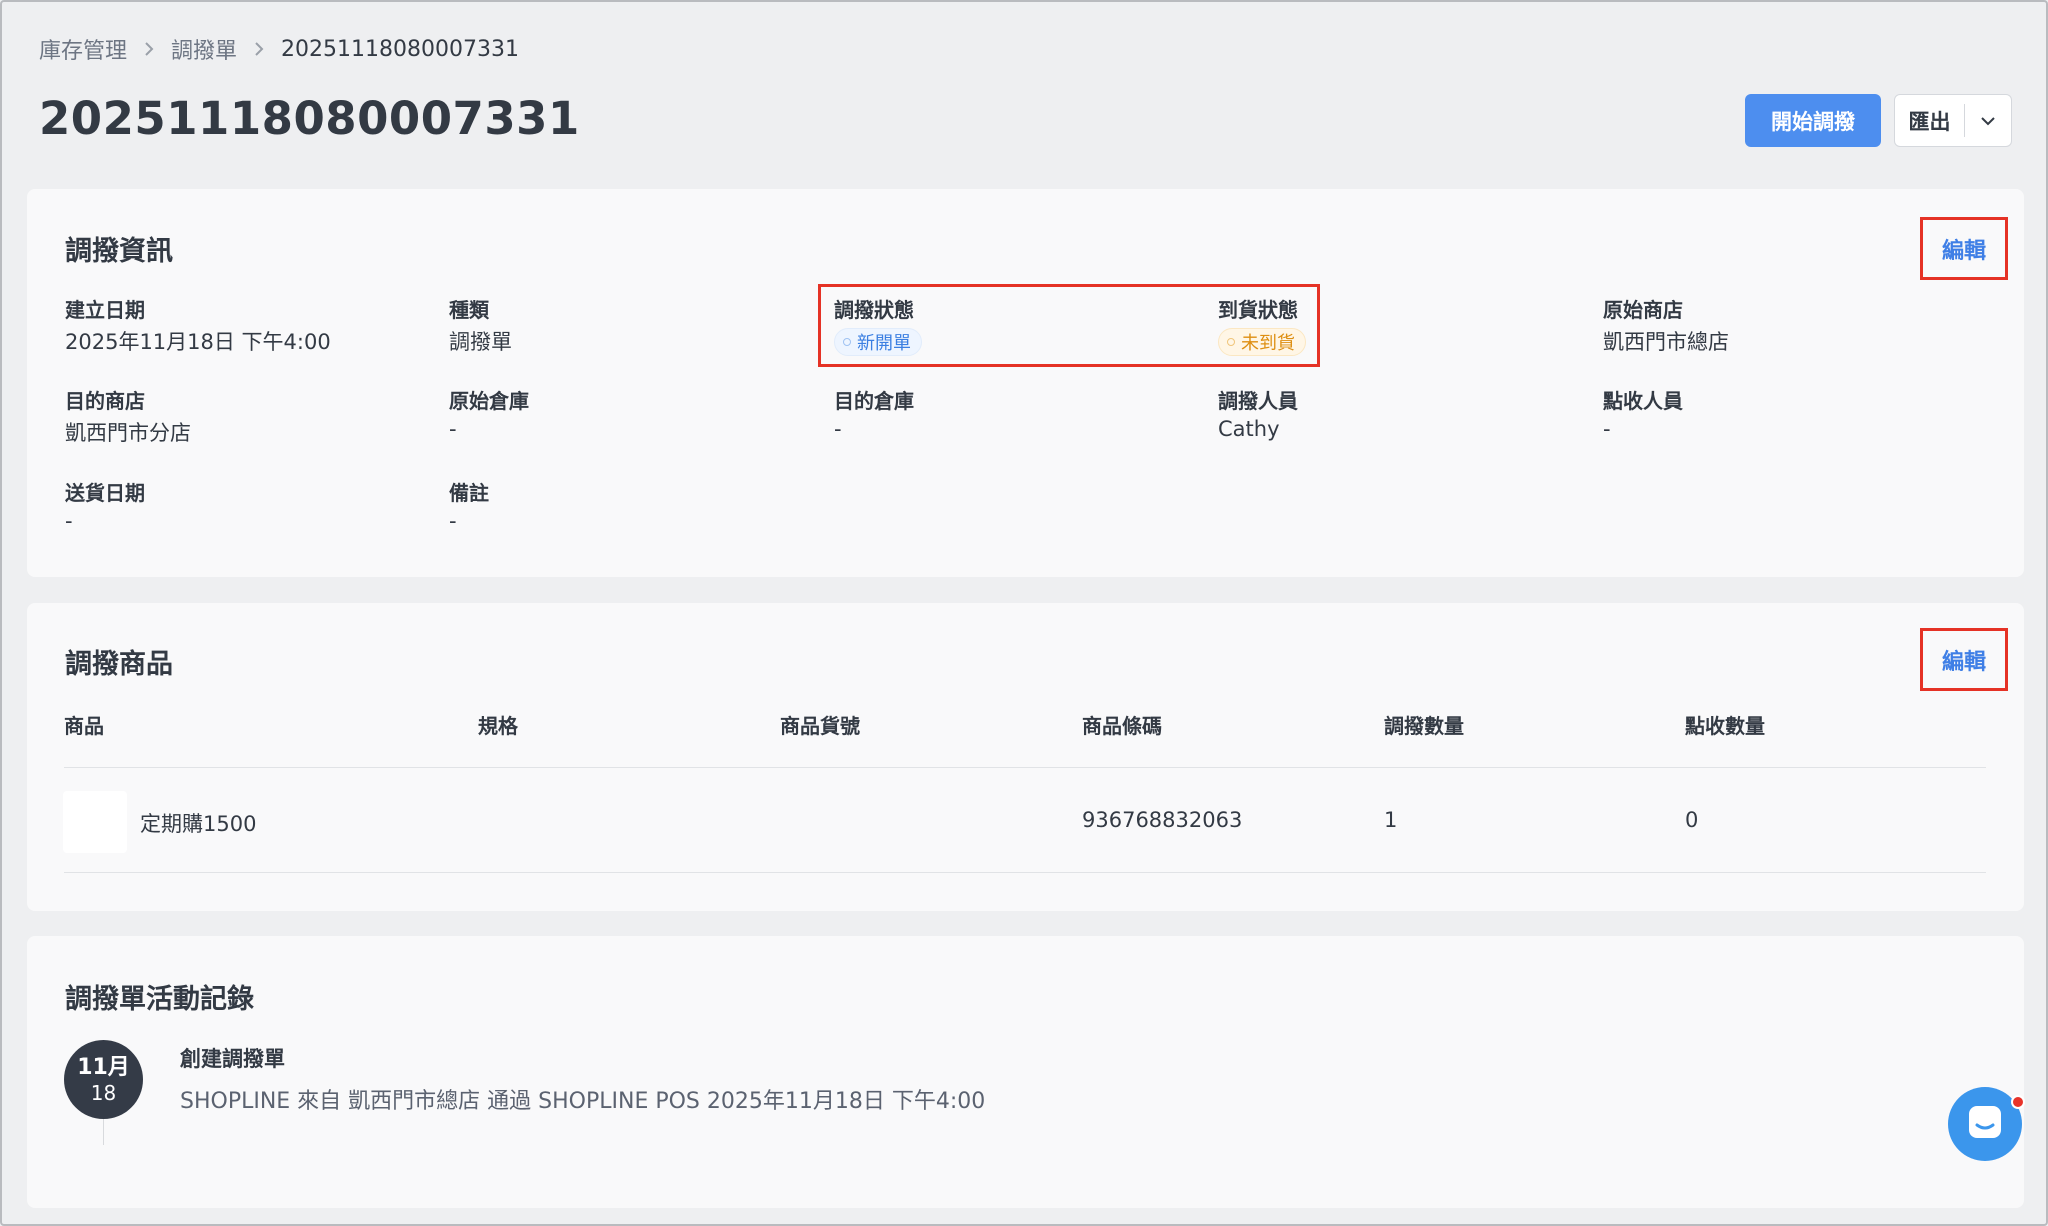 The image size is (2048, 1226). I want to click on field-dest-warehouse: 目的倉庫 -, so click(874, 415).